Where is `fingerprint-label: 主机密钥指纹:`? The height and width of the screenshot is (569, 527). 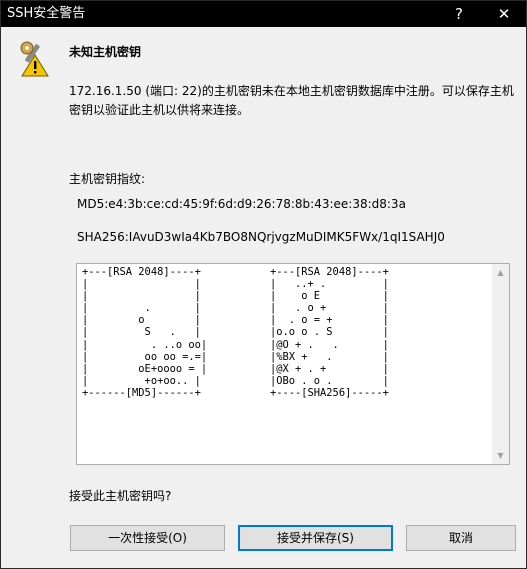 fingerprint-label: 主机密钥指纹: is located at coordinates (107, 179).